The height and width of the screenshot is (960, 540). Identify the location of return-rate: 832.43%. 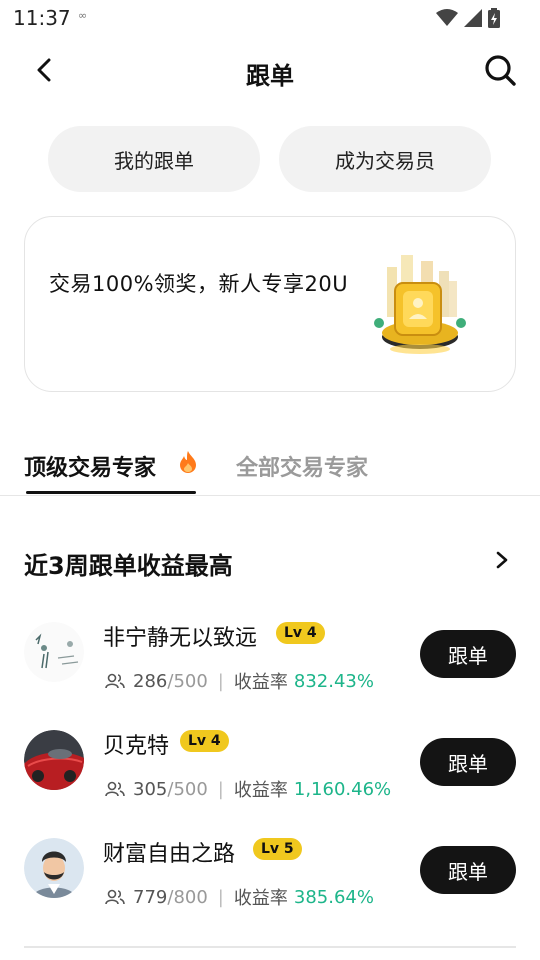
(333, 681).